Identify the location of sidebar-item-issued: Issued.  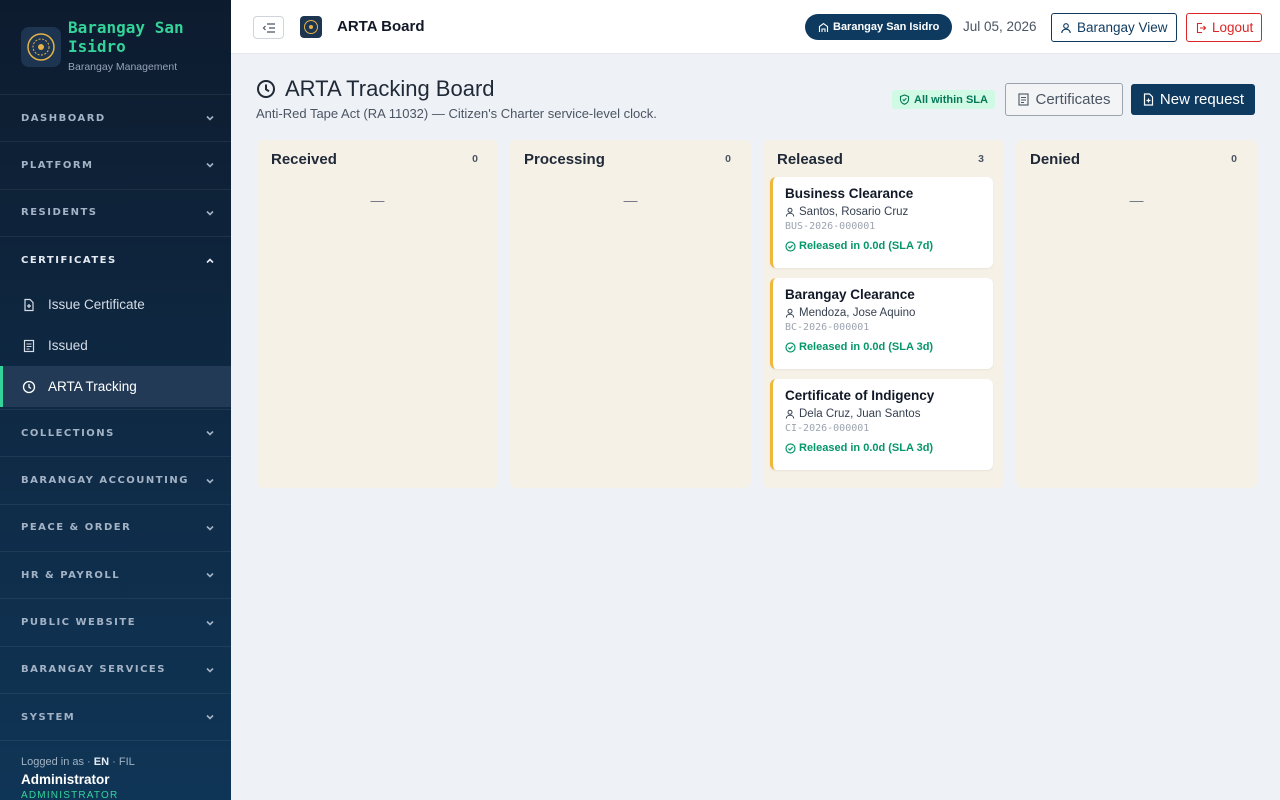
(115, 345).